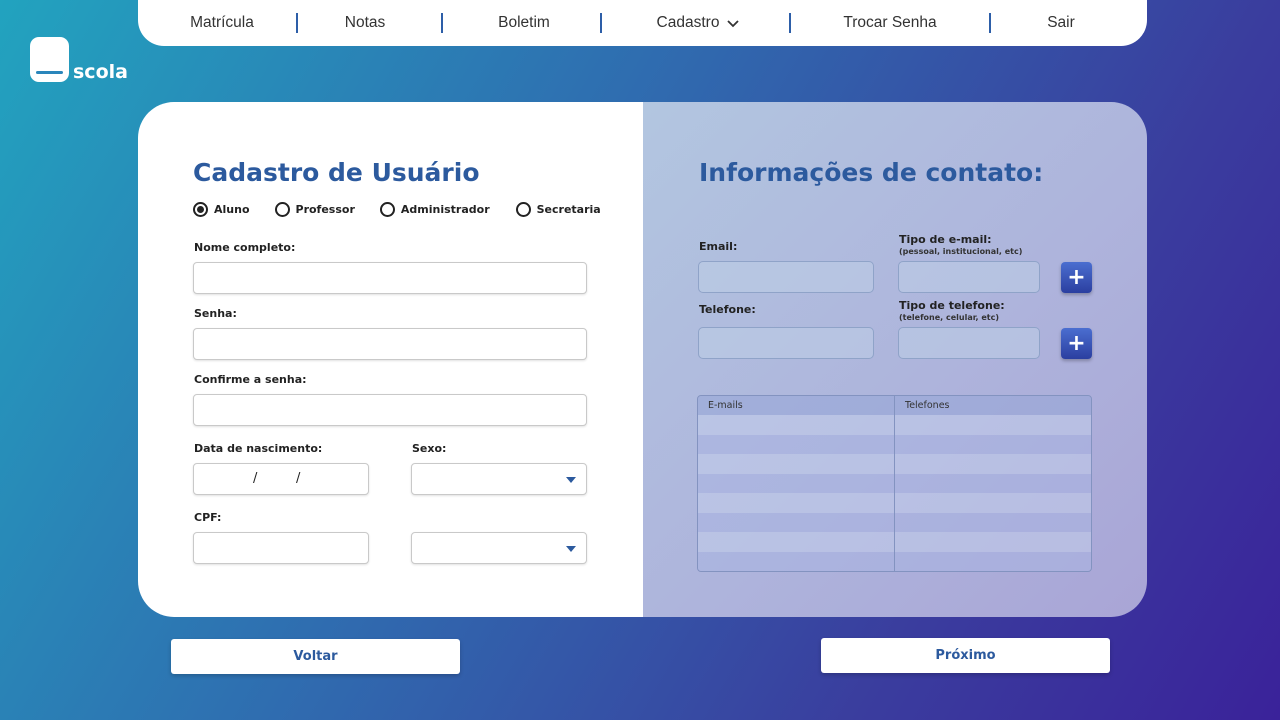 The image size is (1280, 720). I want to click on phones-column: Telefones, so click(992, 483).